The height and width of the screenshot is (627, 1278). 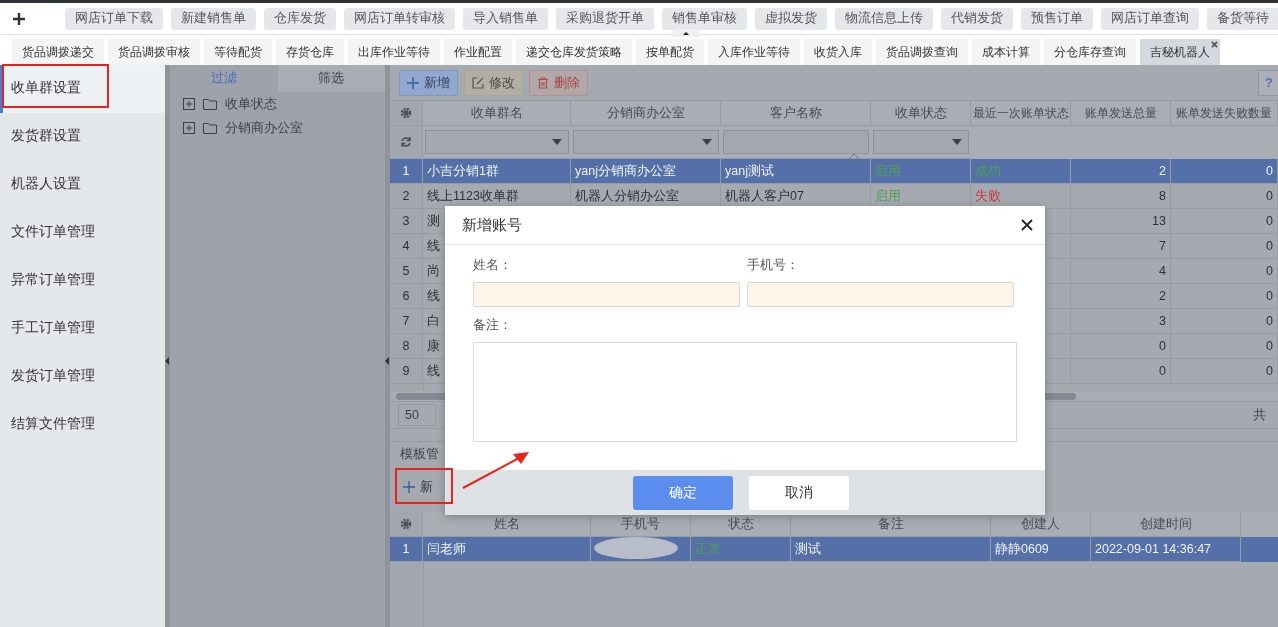 What do you see at coordinates (1242, 18) in the screenshot?
I see `toolbar-button: 备货等待` at bounding box center [1242, 18].